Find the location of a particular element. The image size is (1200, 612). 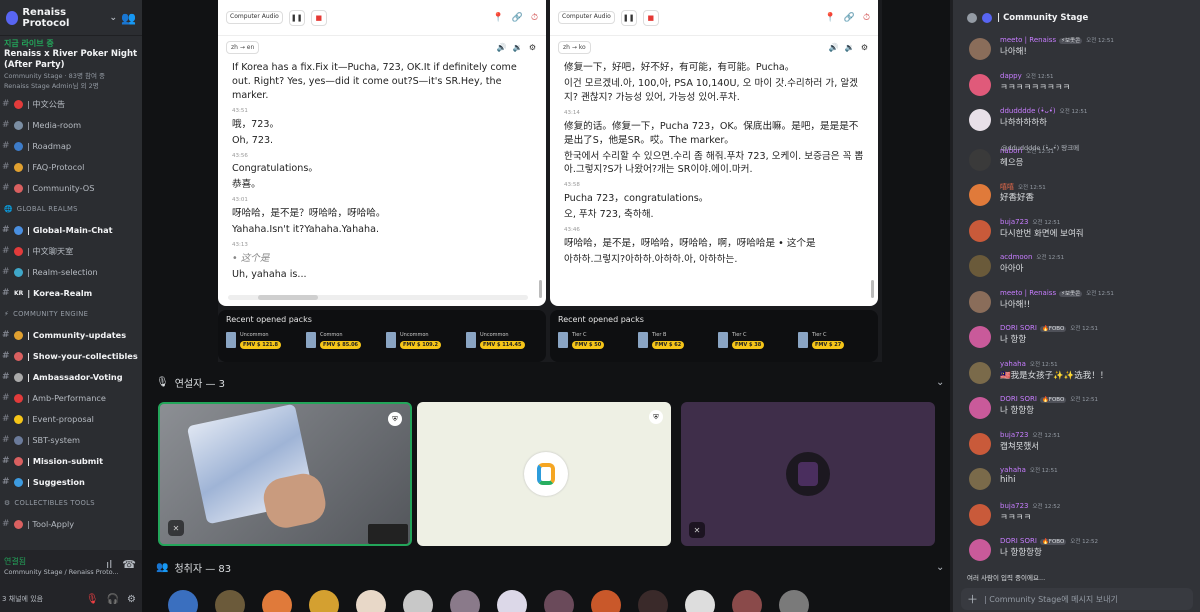

chat-message: dappy 오전 12:51 ㅋㅋㅋㅋㅋㅋㅋㅋㅋ is located at coordinates (1083, 88).